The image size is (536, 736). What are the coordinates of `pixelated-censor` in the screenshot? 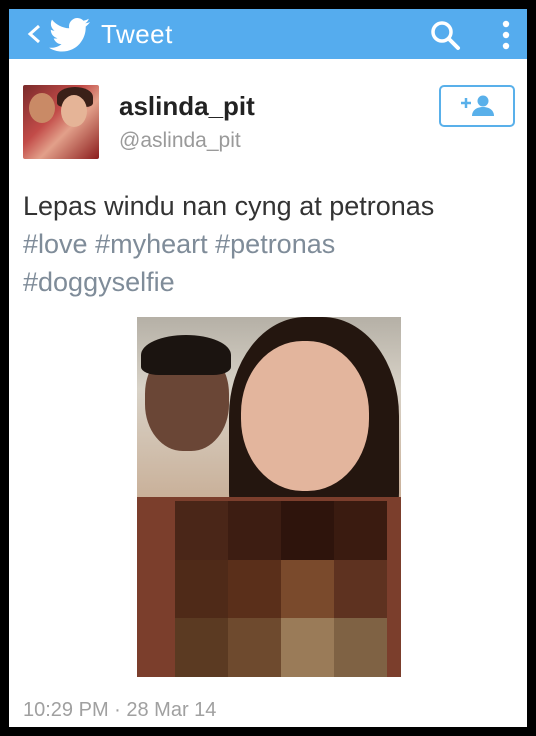 It's located at (281, 589).